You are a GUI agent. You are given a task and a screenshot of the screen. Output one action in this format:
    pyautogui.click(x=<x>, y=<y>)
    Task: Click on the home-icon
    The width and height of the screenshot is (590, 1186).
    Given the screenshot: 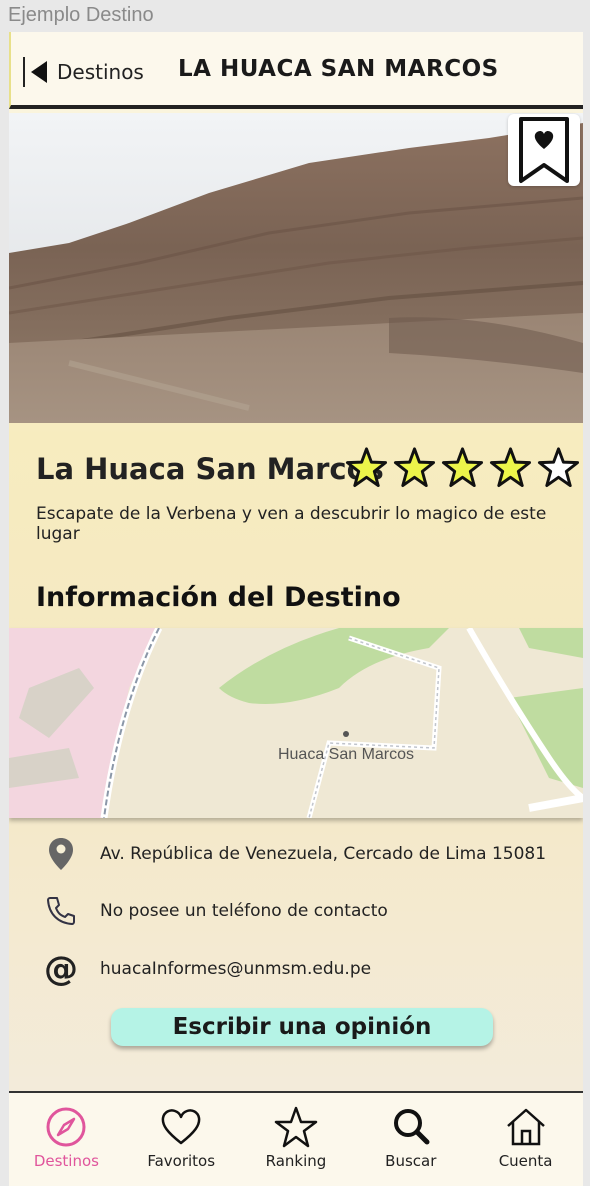 What is the action you would take?
    pyautogui.click(x=525, y=1127)
    